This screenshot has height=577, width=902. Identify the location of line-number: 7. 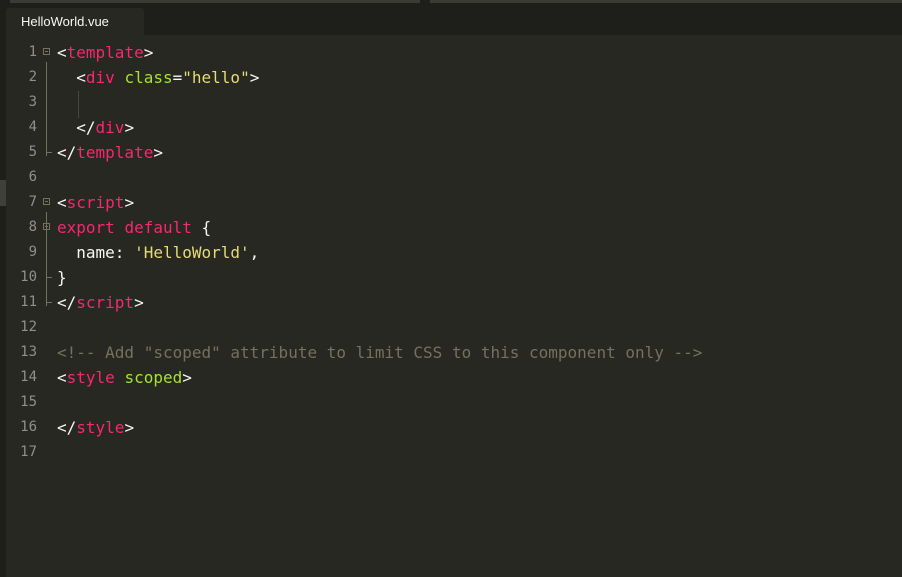
(32, 202).